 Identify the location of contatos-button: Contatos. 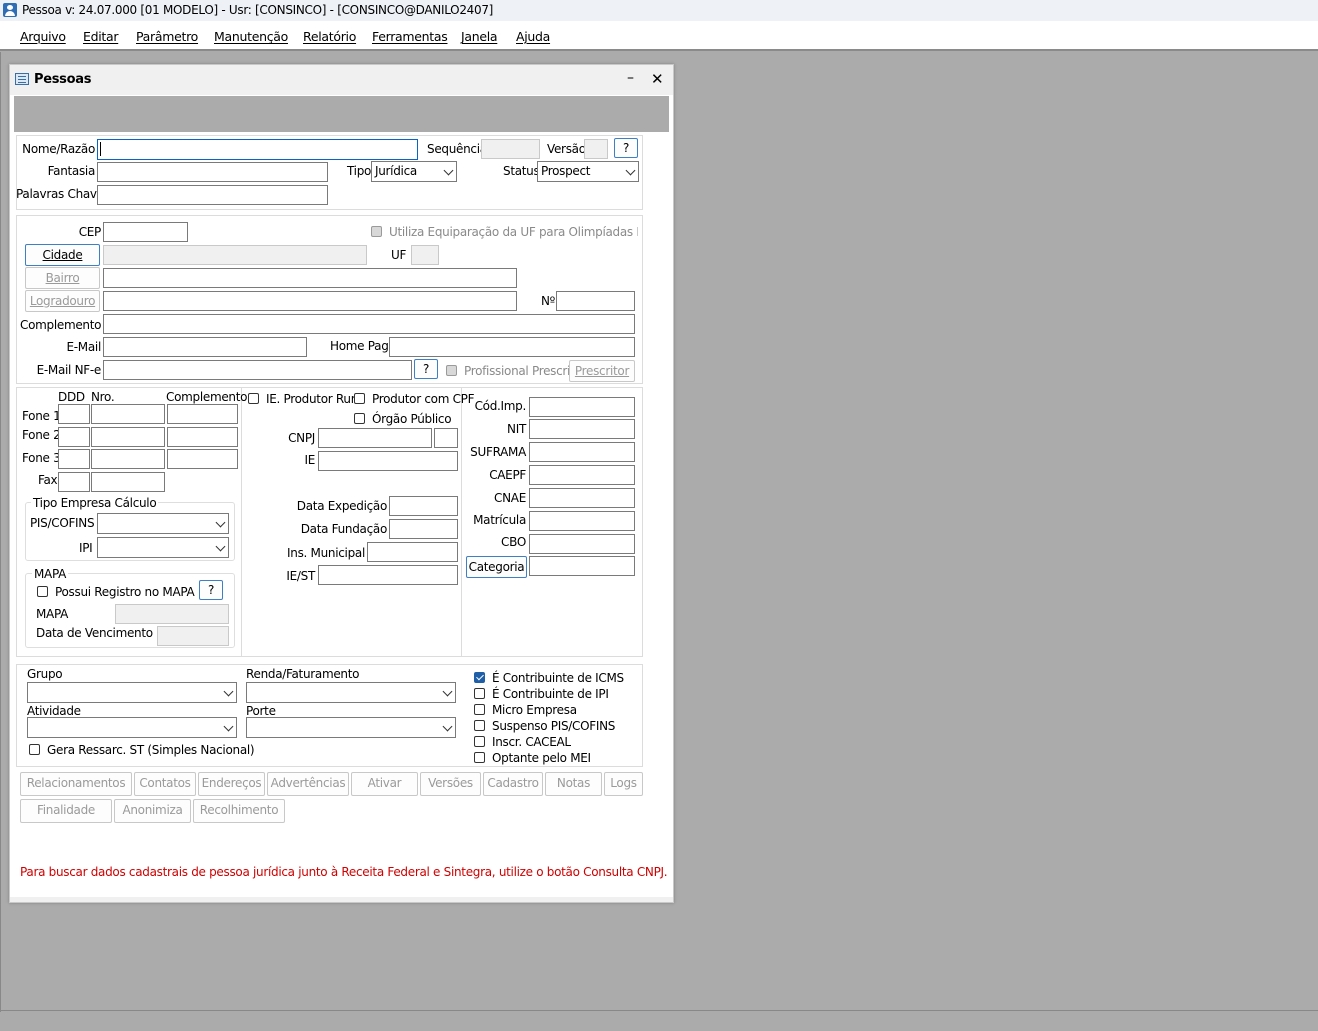
(165, 784).